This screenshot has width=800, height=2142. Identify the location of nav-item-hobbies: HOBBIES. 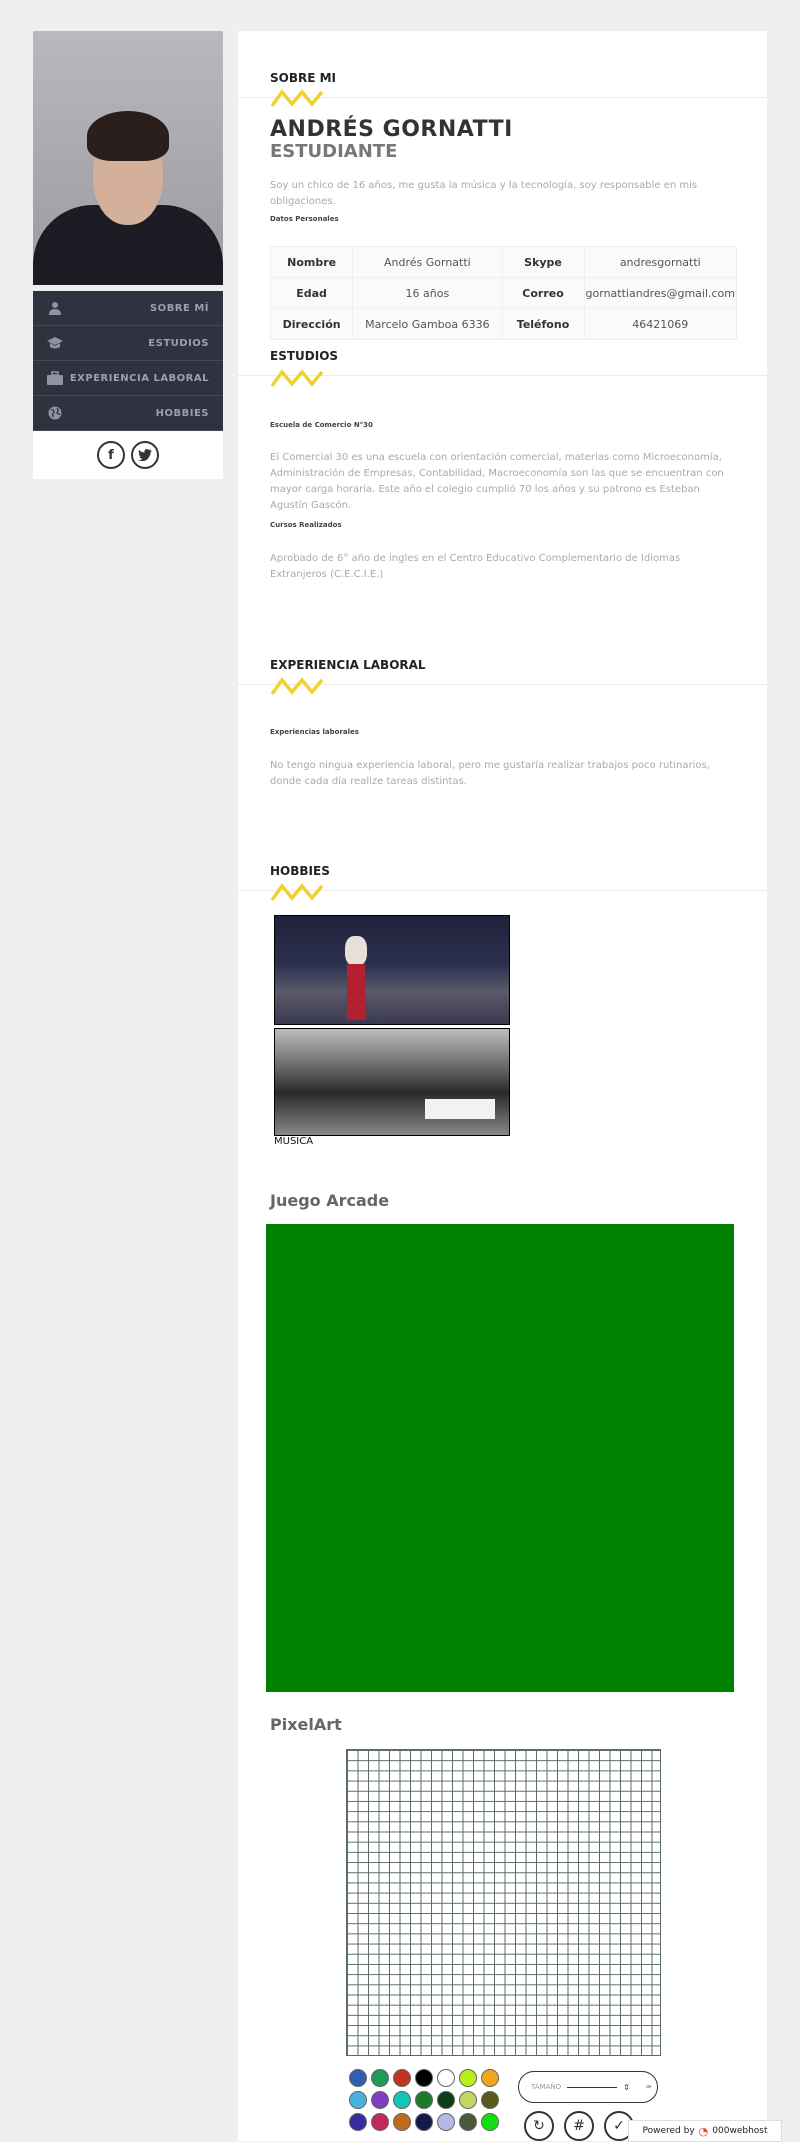
(128, 413).